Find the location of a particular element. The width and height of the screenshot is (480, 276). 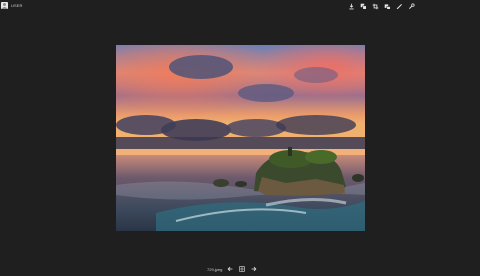

filename: 729.jpeg is located at coordinates (215, 269).